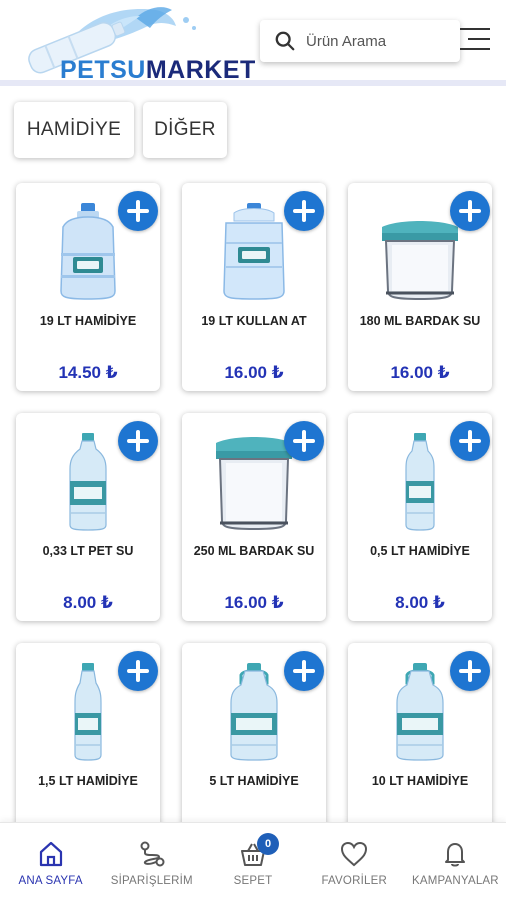 The width and height of the screenshot is (506, 900). Describe the element at coordinates (185, 130) in the screenshot. I see `category-chip-diger: DİĞER` at that location.